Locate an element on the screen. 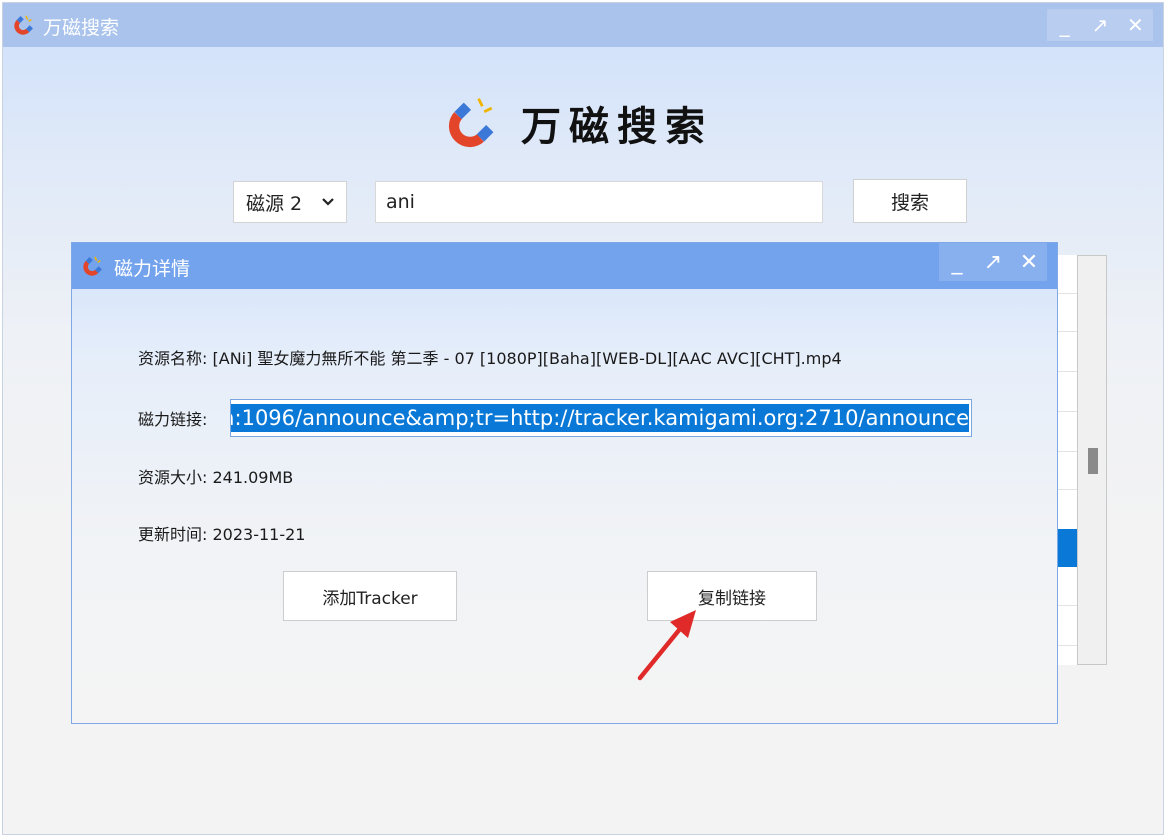  dialog-title-bar: 磁力详情 _ ↗ ✕ is located at coordinates (564, 266).